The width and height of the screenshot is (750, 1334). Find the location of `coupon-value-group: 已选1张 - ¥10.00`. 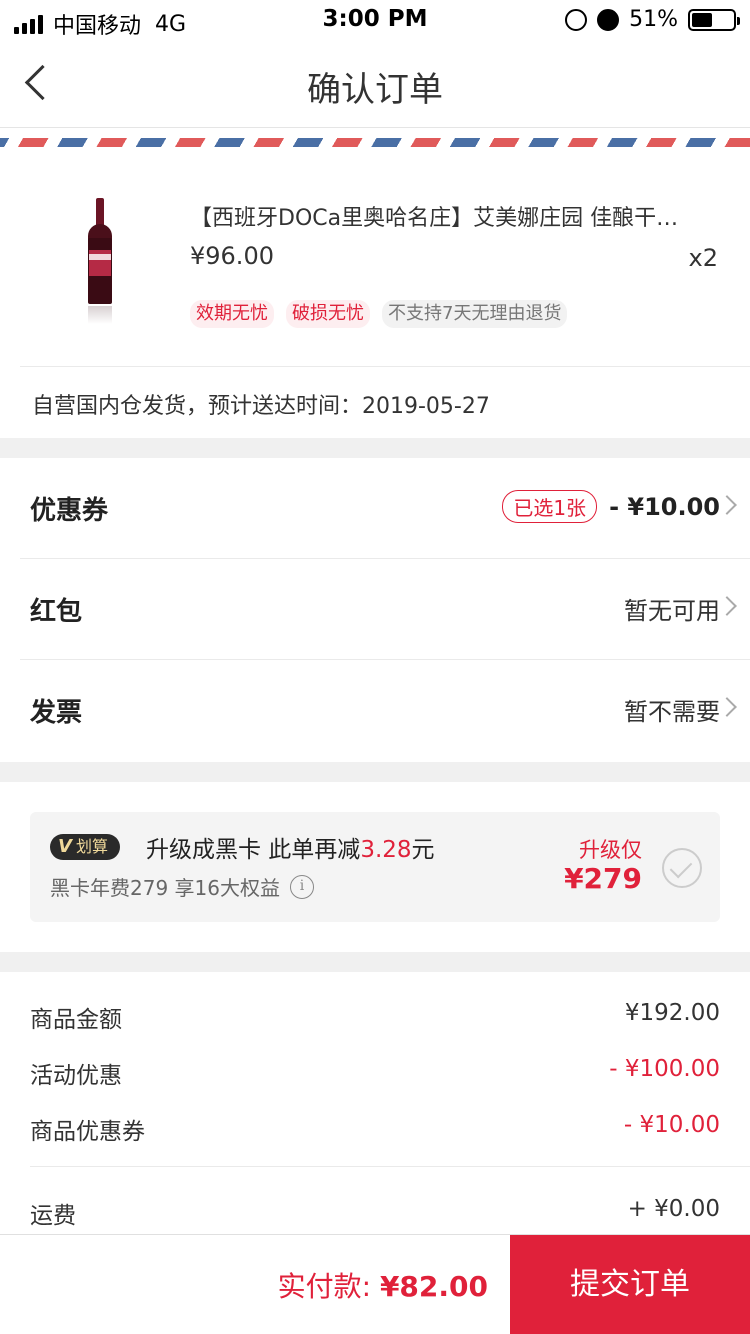

coupon-value-group: 已选1张 - ¥10.00 is located at coordinates (611, 506).